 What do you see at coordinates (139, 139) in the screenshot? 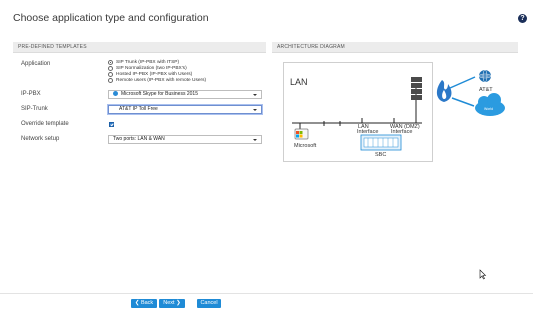
I see `network-value: Two ports: LAN & WAN` at bounding box center [139, 139].